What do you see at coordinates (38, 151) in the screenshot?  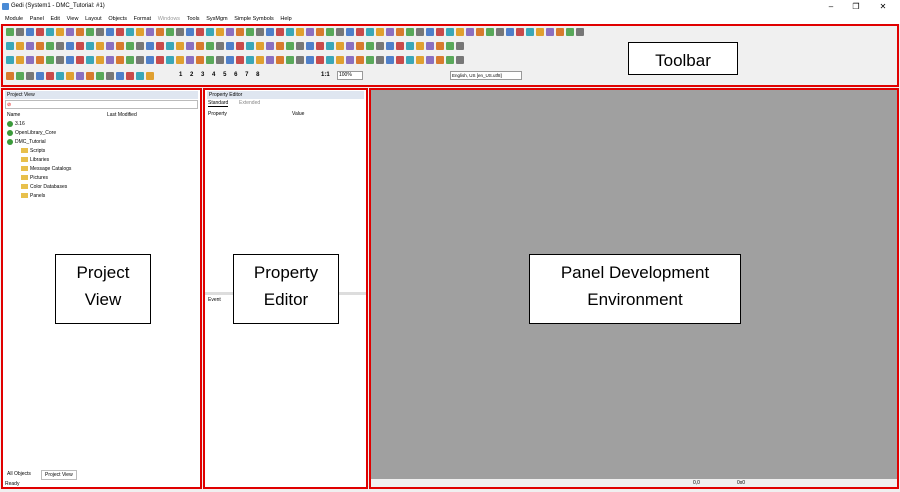 I see `tree-item-label: Scripts` at bounding box center [38, 151].